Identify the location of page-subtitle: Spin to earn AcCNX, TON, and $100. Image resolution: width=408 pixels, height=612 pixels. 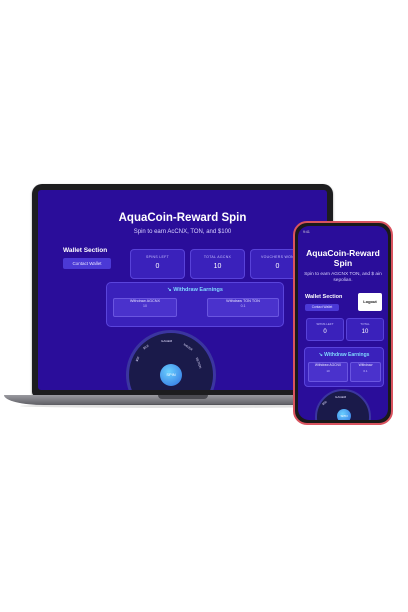
(182, 232).